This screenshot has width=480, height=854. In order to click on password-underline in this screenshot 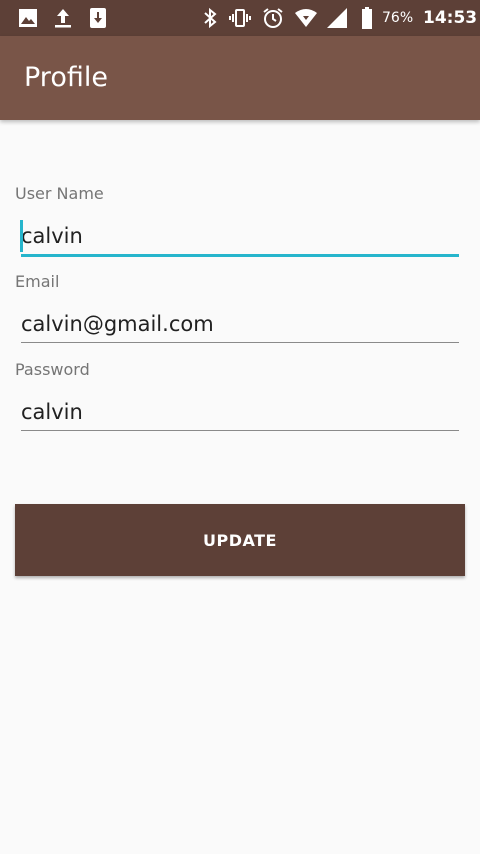, I will do `click(240, 430)`.